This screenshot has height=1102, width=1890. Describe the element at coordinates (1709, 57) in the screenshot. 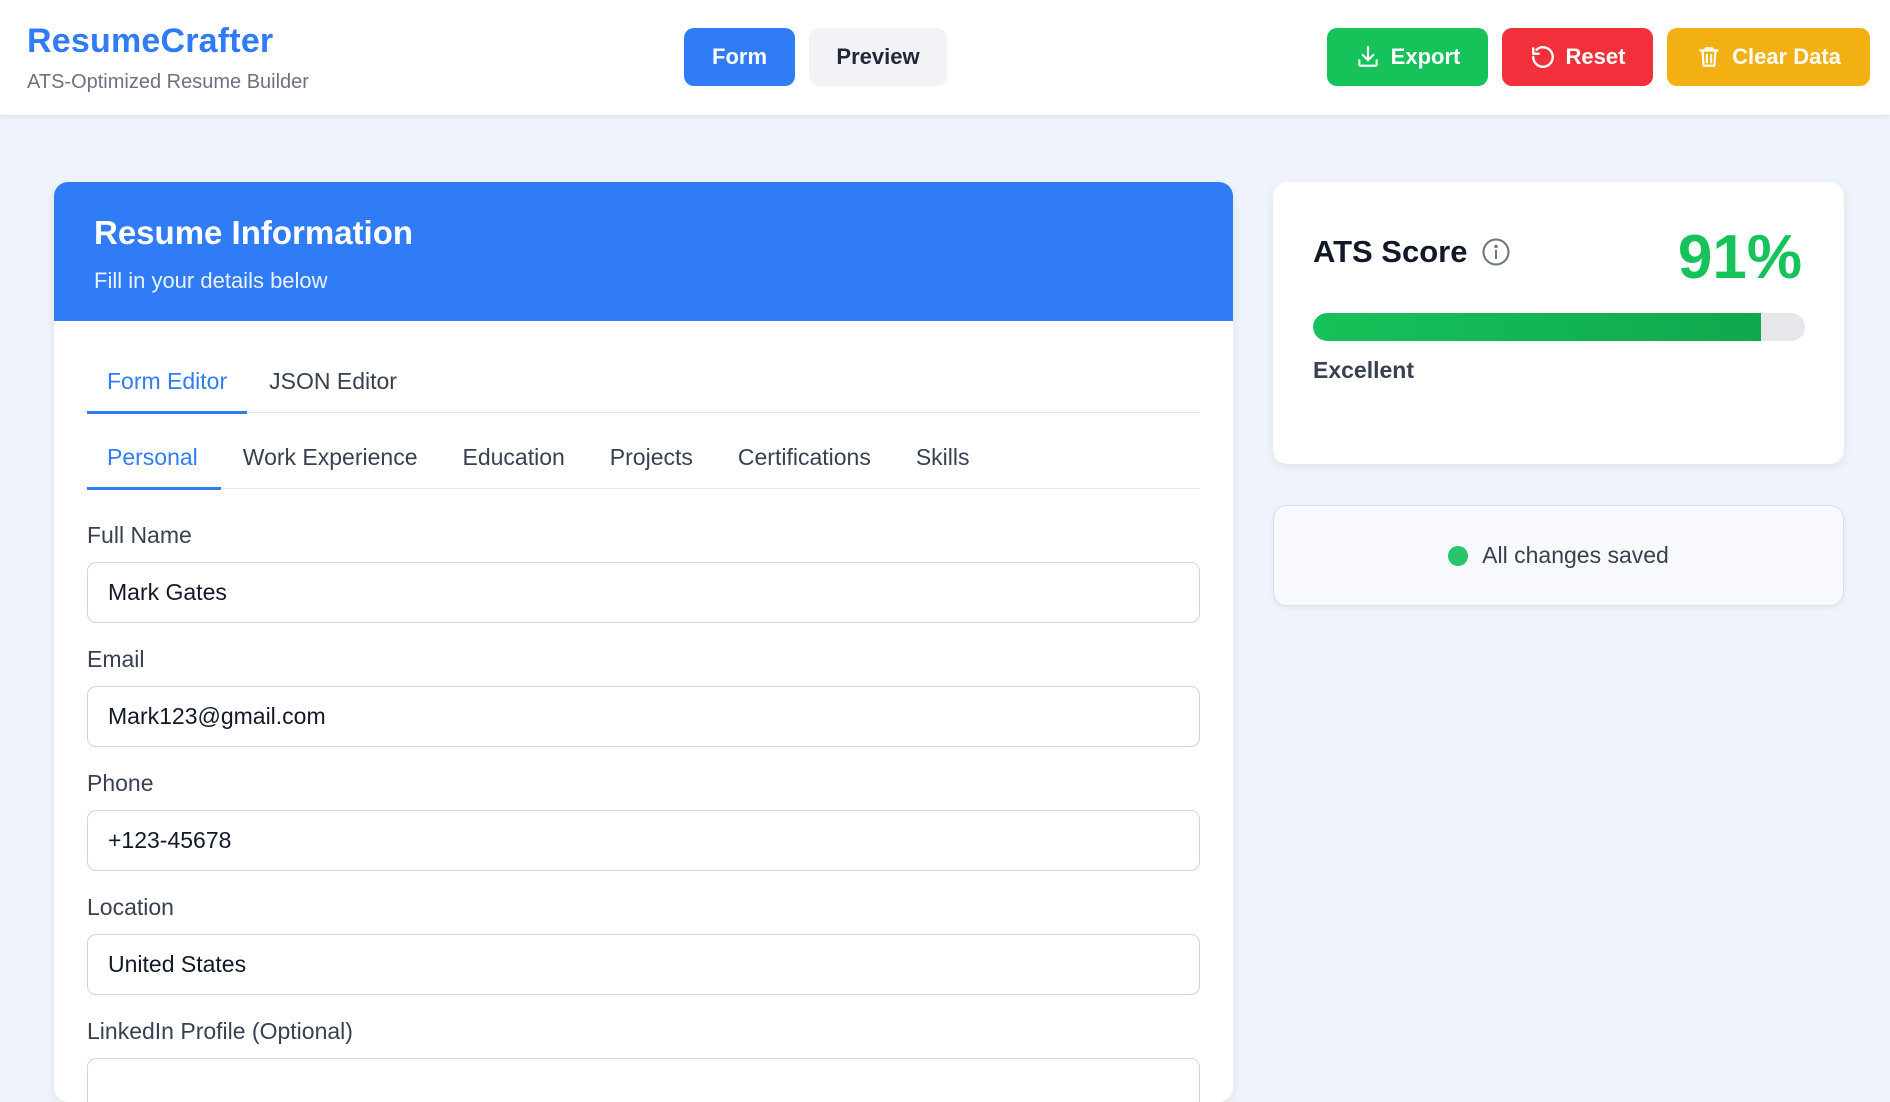

I see `trash-icon` at that location.